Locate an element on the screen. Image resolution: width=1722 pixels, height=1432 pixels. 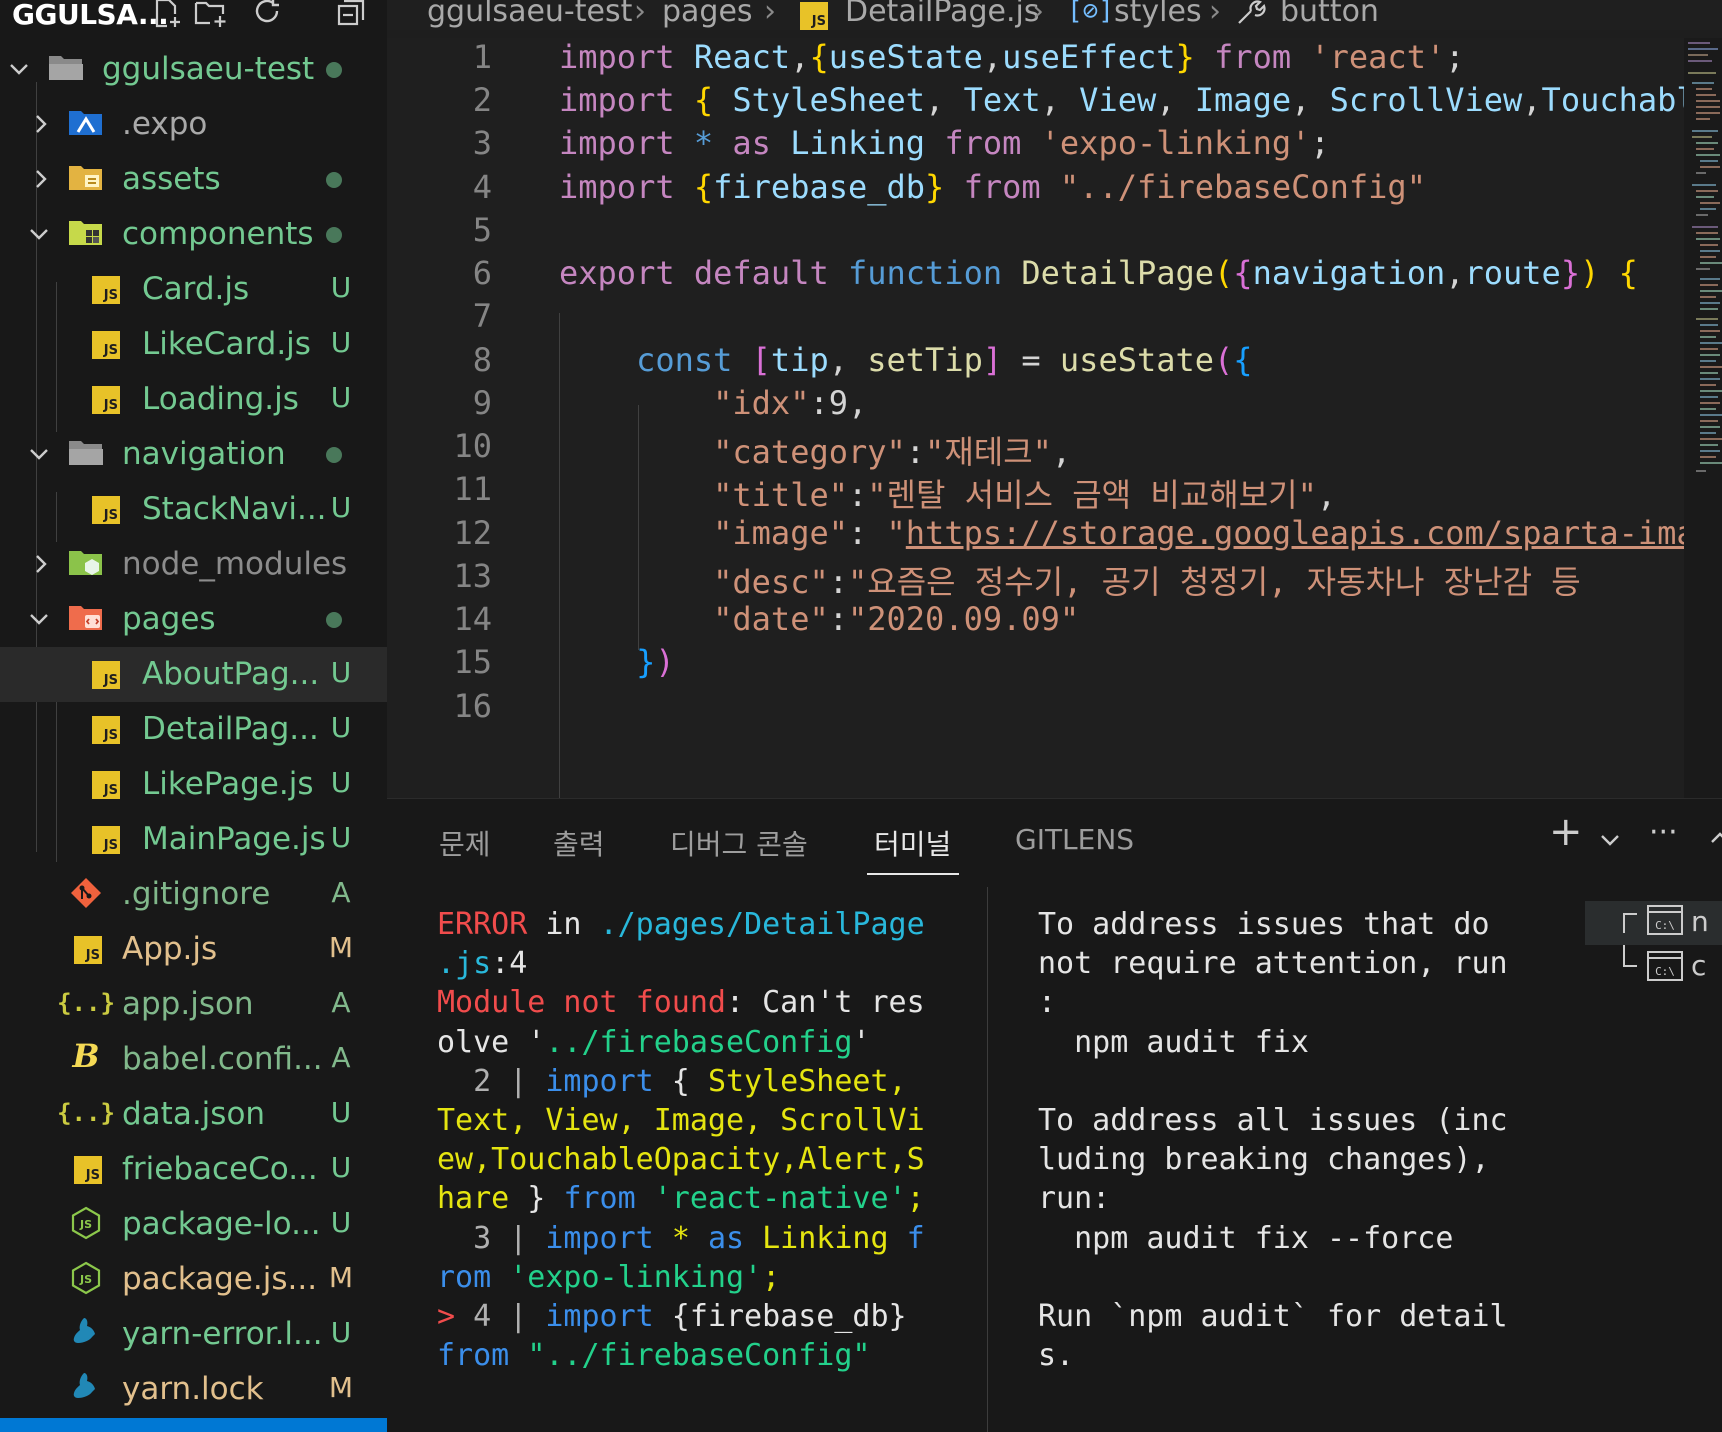
breadcrumb-symbol-styles: styles is located at coordinates (1158, 14).